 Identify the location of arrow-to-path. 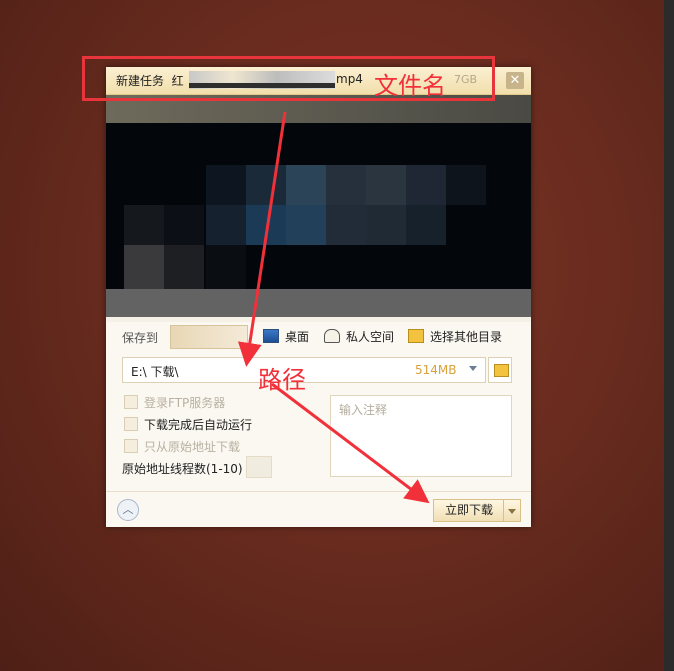
(262, 239).